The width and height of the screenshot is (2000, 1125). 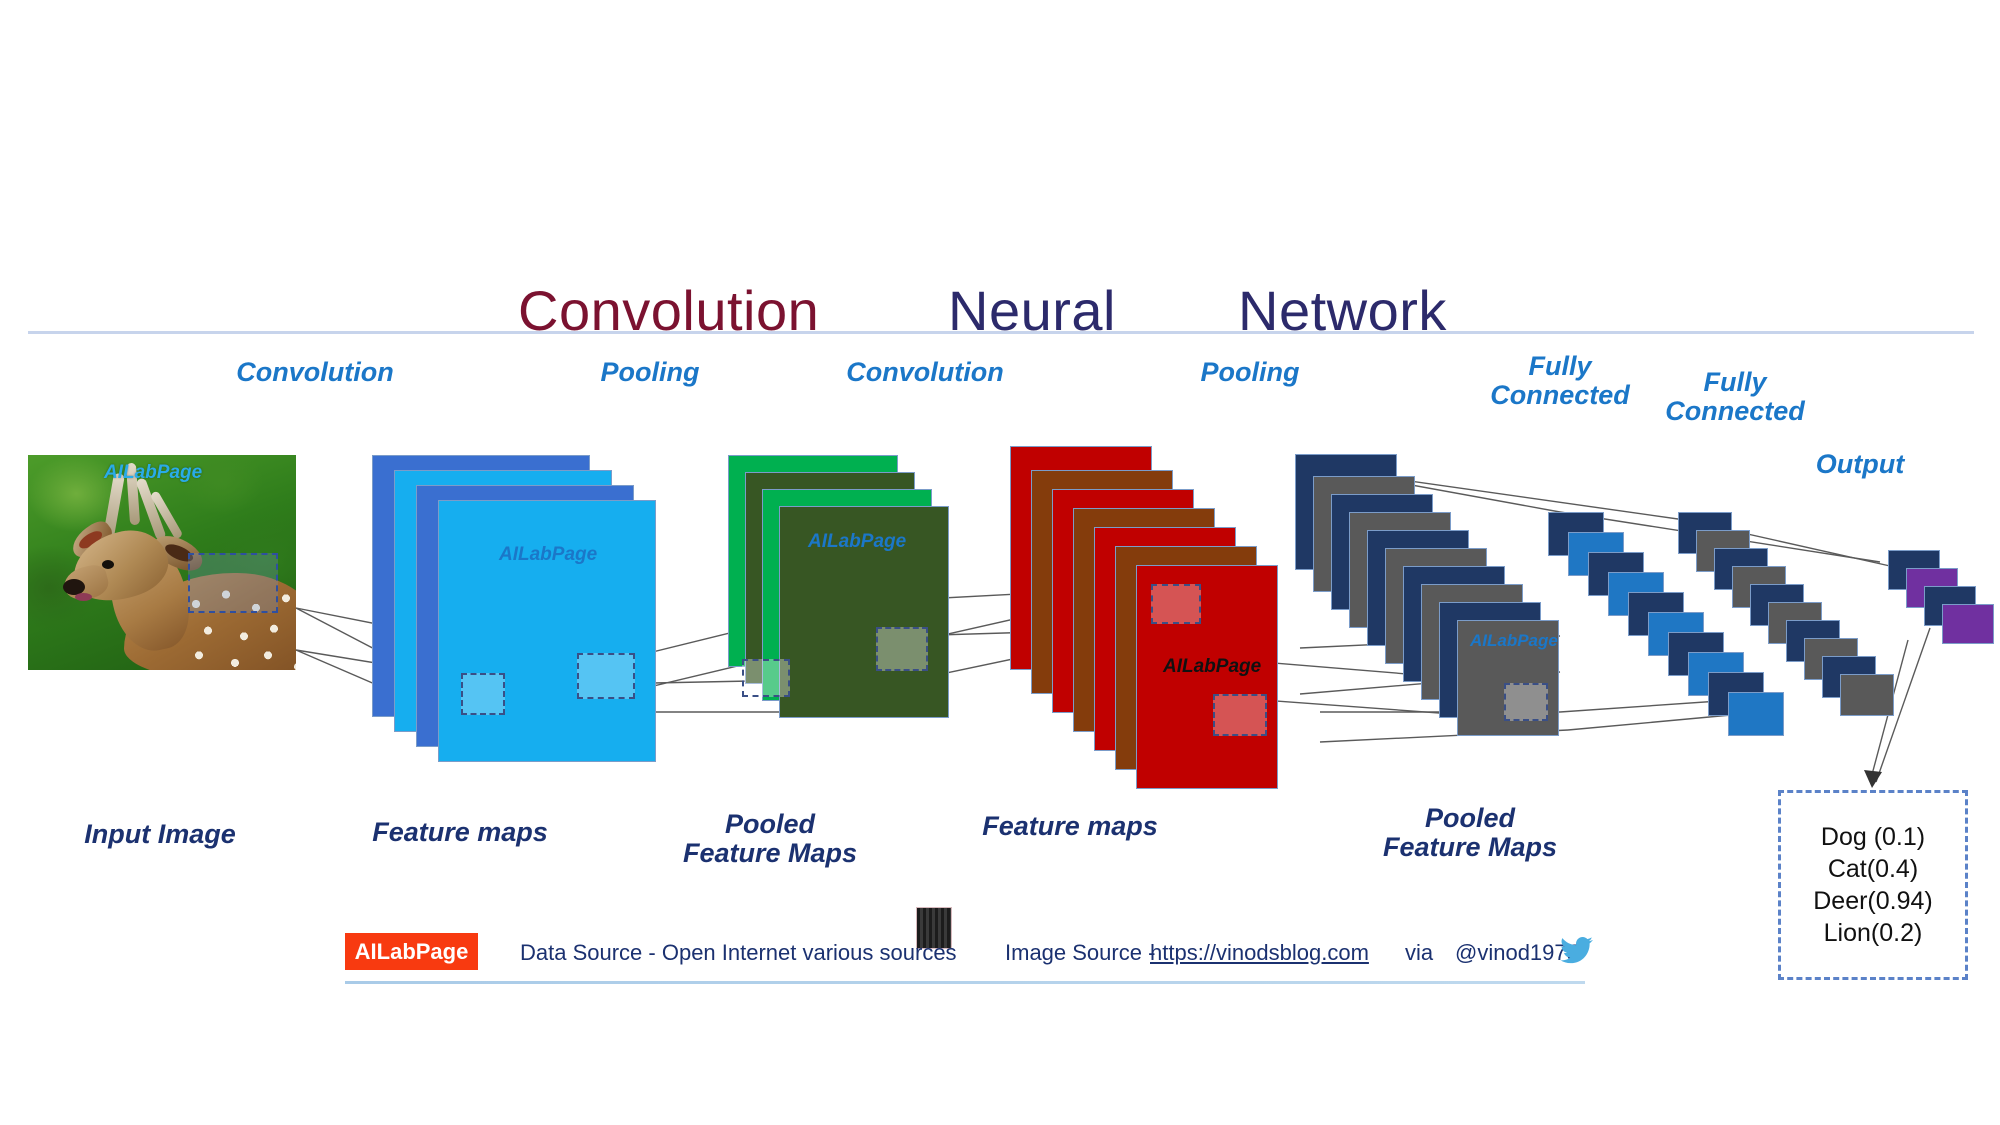 What do you see at coordinates (548, 554) in the screenshot?
I see `watermark-conv1: AILabPage` at bounding box center [548, 554].